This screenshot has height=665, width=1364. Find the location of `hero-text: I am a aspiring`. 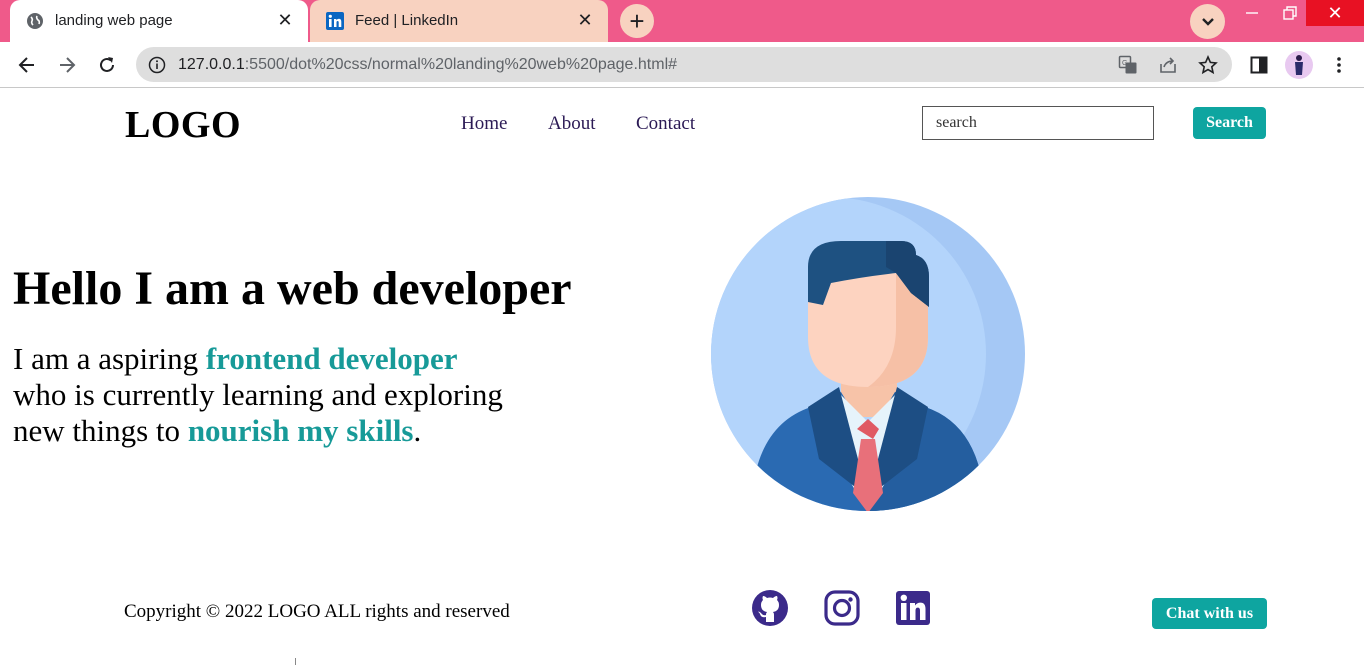

hero-text: I am a aspiring is located at coordinates (109, 358).